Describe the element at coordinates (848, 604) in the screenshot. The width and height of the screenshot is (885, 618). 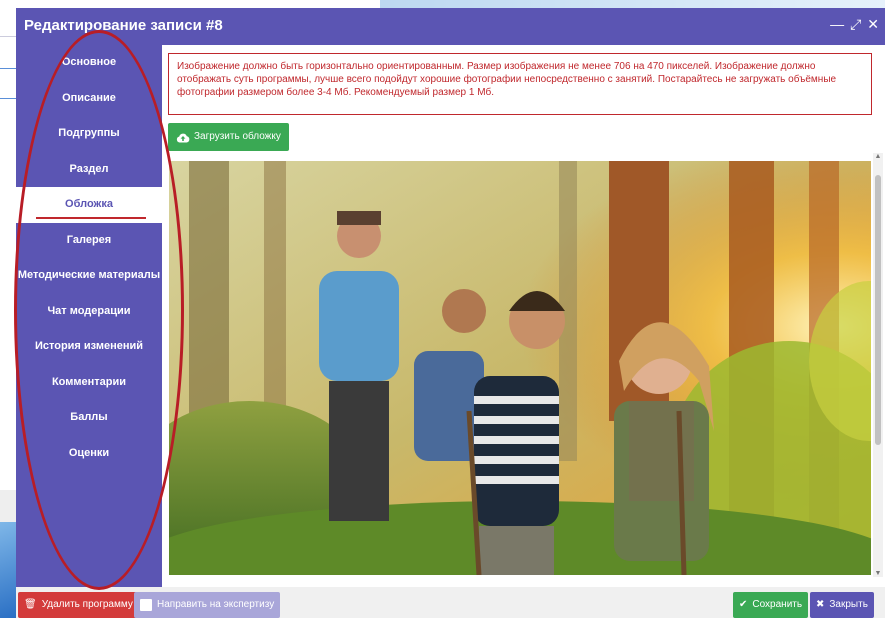
I see `close-label: Закрыть` at that location.